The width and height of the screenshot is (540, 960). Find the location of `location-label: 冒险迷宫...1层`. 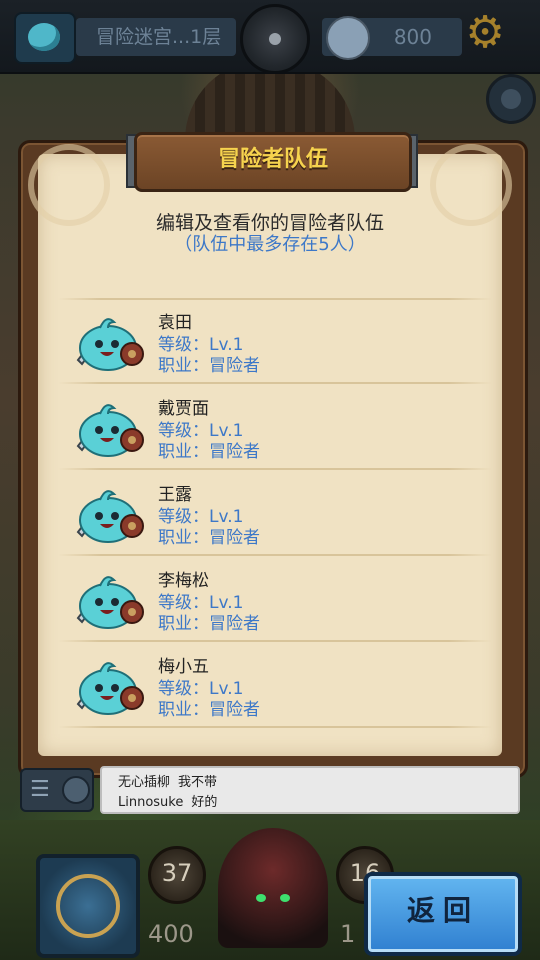

location-label: 冒险迷宫...1层 is located at coordinates (156, 37).